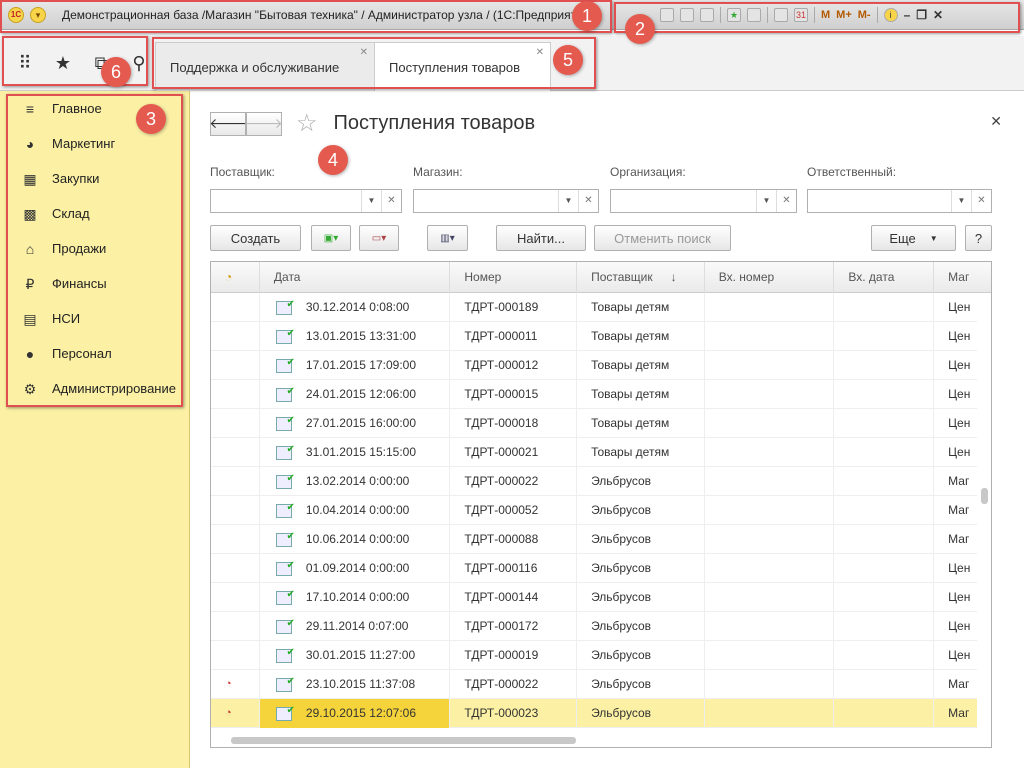 Image resolution: width=1024 pixels, height=768 pixels. Describe the element at coordinates (361, 365) in the screenshot. I see `date-text: 17.01.2015 17:09:00` at that location.